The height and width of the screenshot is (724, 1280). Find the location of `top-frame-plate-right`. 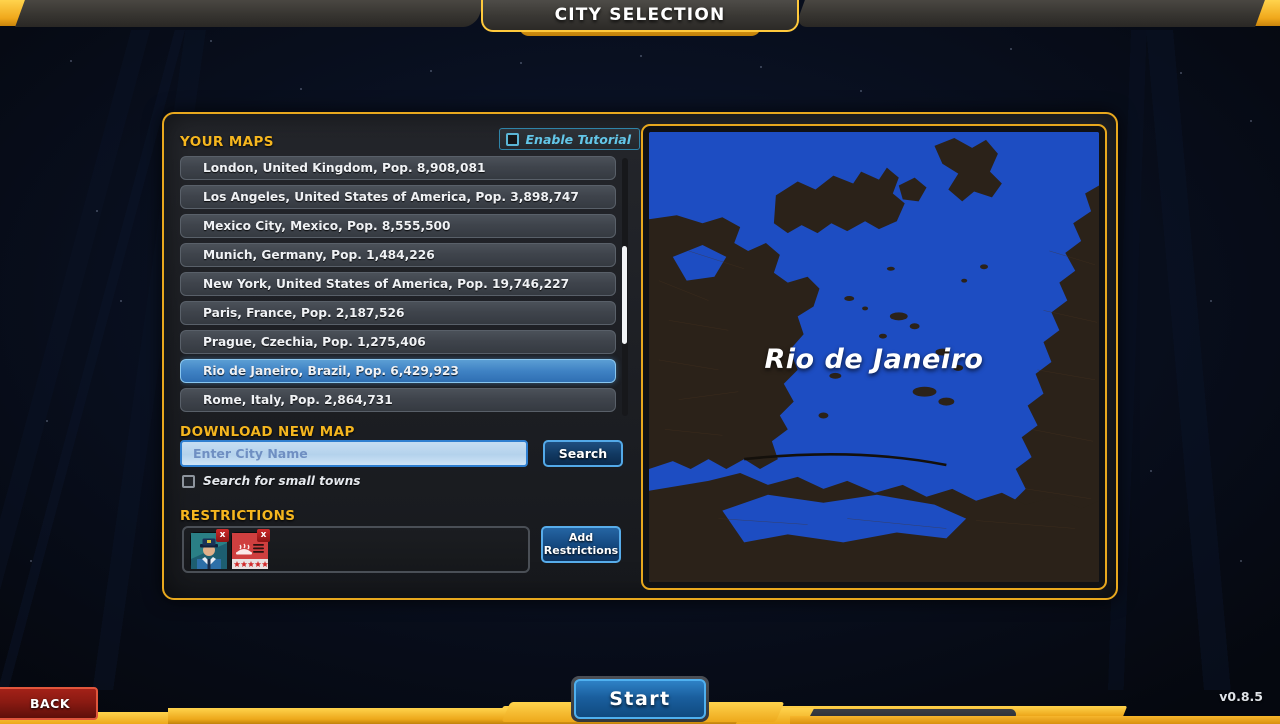

top-frame-plate-right is located at coordinates (1030, 13).